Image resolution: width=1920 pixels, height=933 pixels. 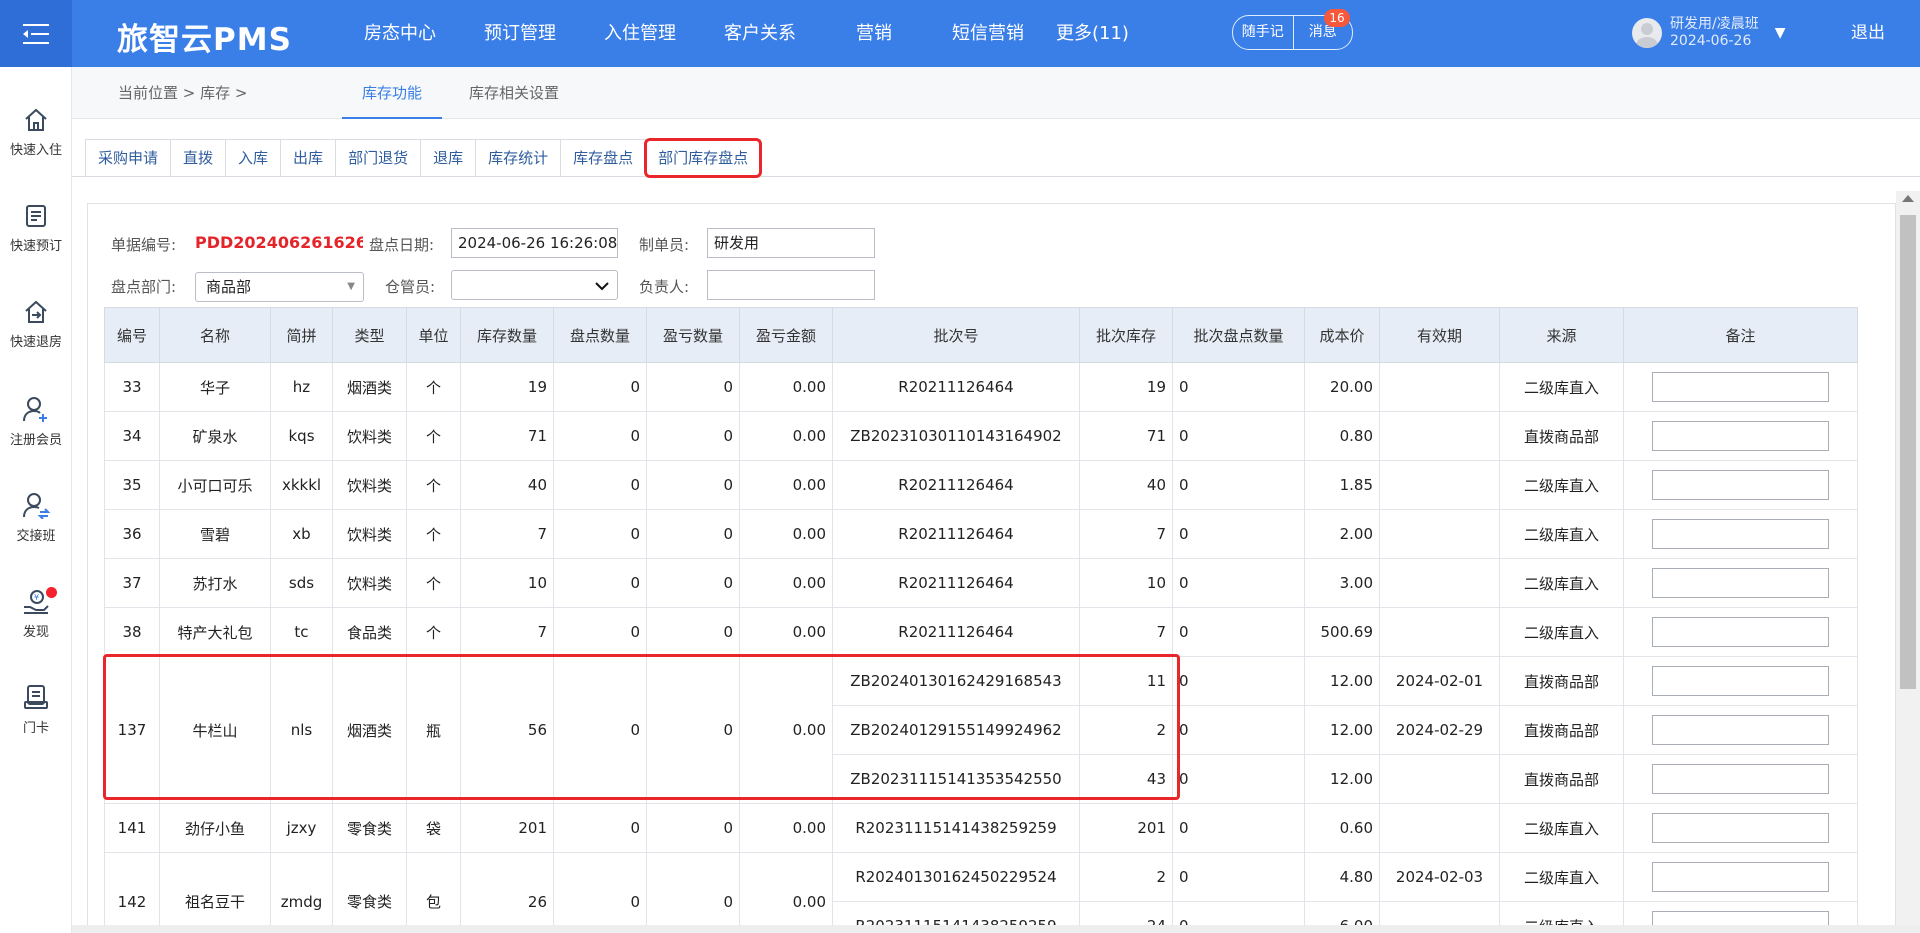 What do you see at coordinates (1908, 452) in the screenshot?
I see `scrollbar-thumb` at bounding box center [1908, 452].